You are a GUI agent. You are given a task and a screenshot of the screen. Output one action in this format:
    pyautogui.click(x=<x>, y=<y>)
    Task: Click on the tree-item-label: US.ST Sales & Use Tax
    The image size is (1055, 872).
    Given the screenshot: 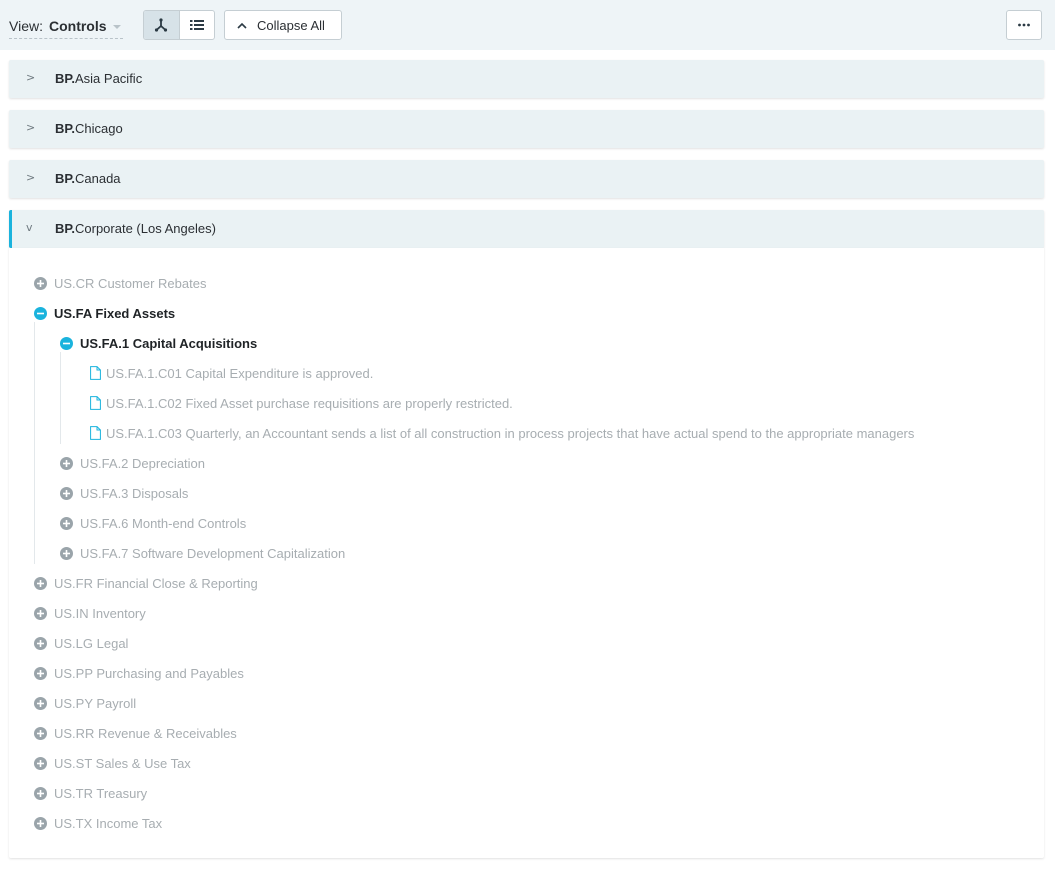 What is the action you would take?
    pyautogui.click(x=122, y=763)
    